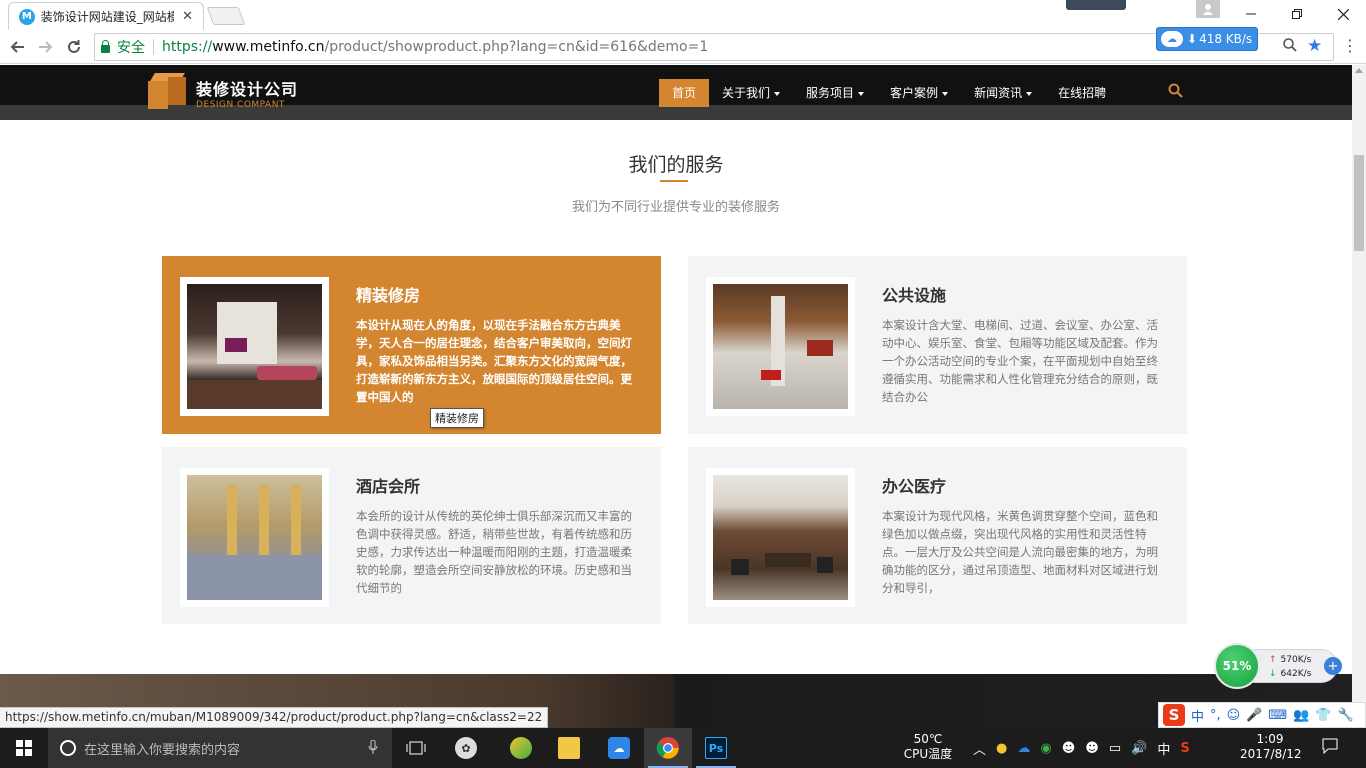  I want to click on close-window-icon, so click(1343, 14).